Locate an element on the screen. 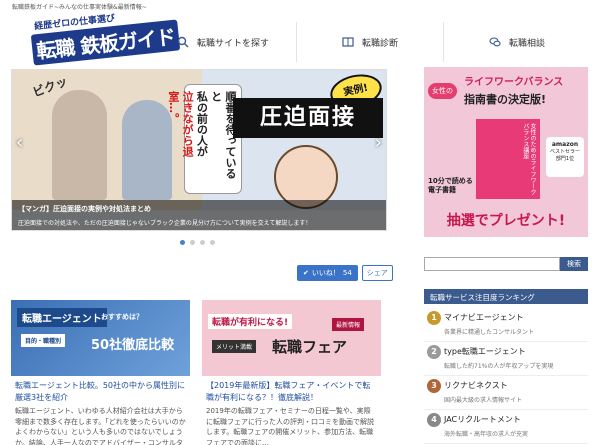  thumb-big-text: 50社徹底比較 is located at coordinates (133, 345).